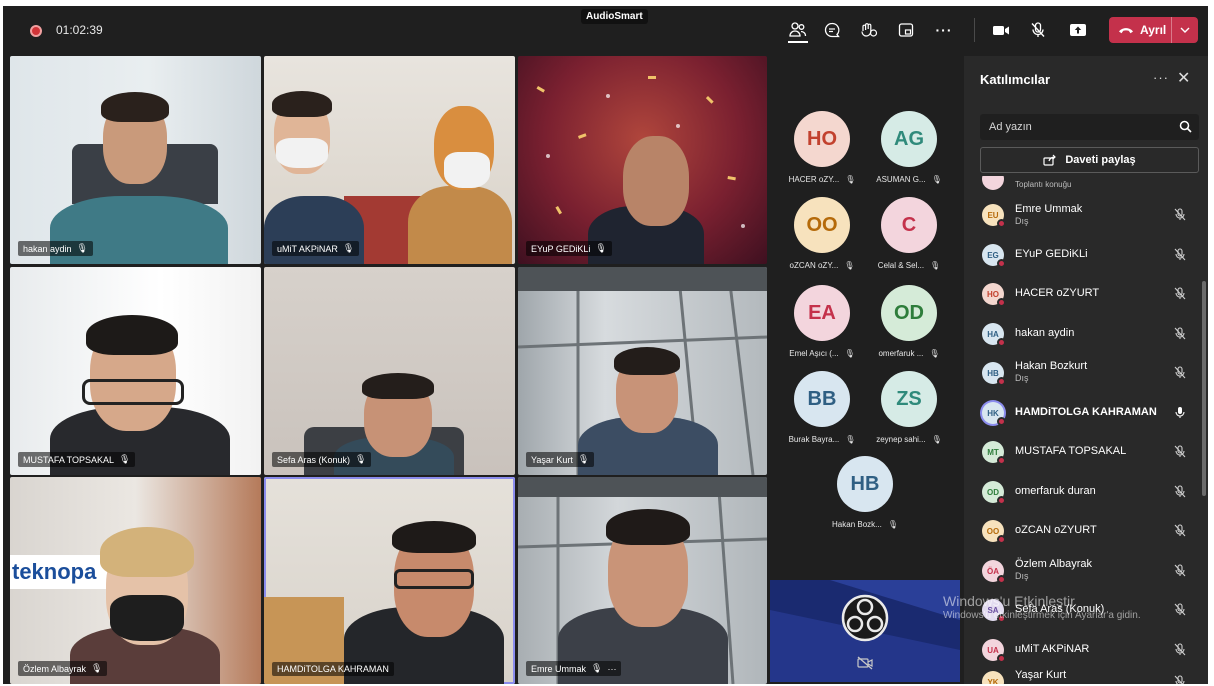 This screenshot has height=686, width=1214. Describe the element at coordinates (1078, 30) in the screenshot. I see `share-icon` at that location.